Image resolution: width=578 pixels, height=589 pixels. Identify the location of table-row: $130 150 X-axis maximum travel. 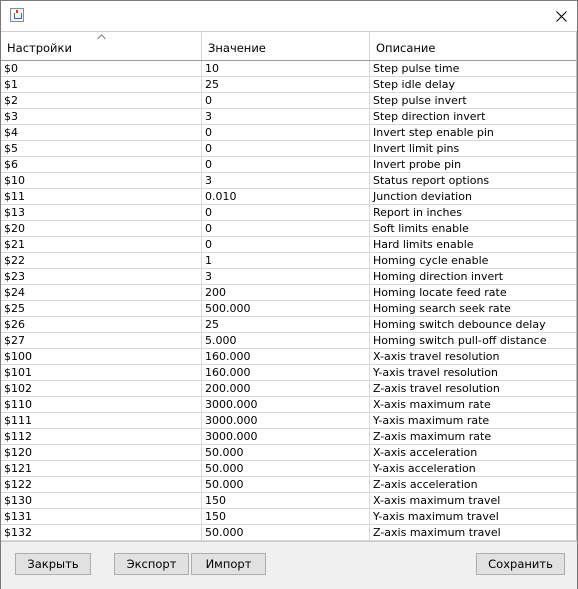
(289, 501).